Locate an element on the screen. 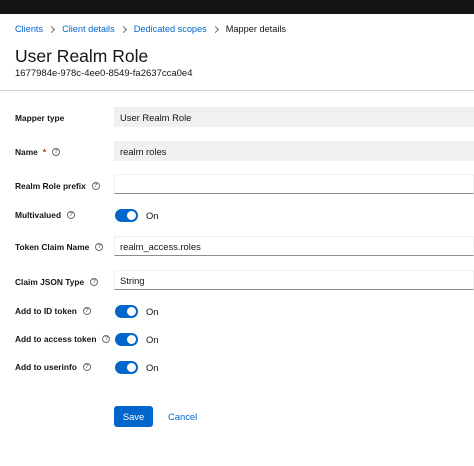 The image size is (474, 466). multivalued-label-text: Multivalued is located at coordinates (38, 215).